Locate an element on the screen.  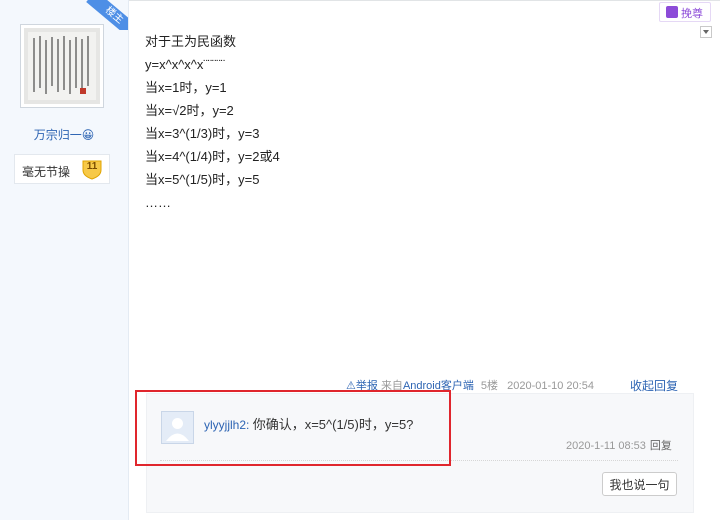
author-avatar is located at coordinates (62, 66).